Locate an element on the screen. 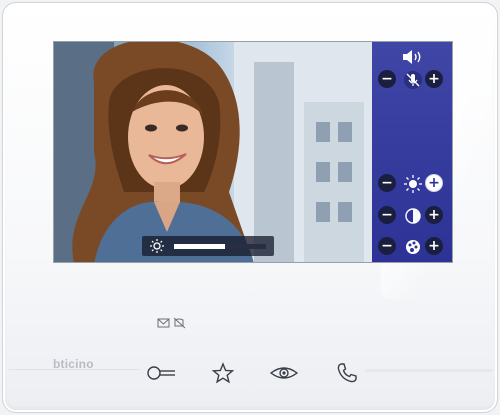 The height and width of the screenshot is (415, 500). speaker-icon is located at coordinates (412, 57).